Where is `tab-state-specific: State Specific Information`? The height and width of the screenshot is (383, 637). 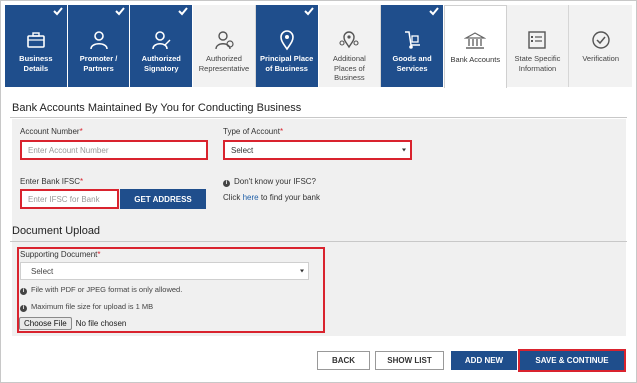
tab-state-specific: State Specific Information is located at coordinates (538, 46).